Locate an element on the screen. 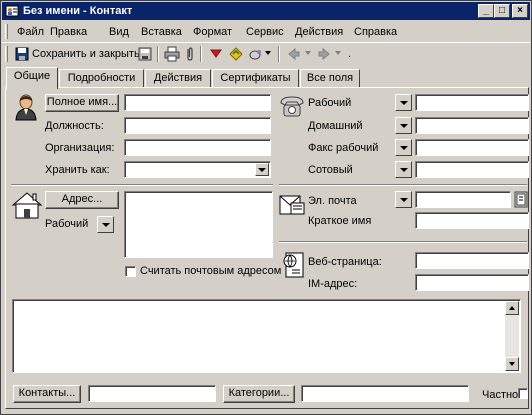 This screenshot has width=532, height=415. menu-actions: Действия is located at coordinates (319, 32).